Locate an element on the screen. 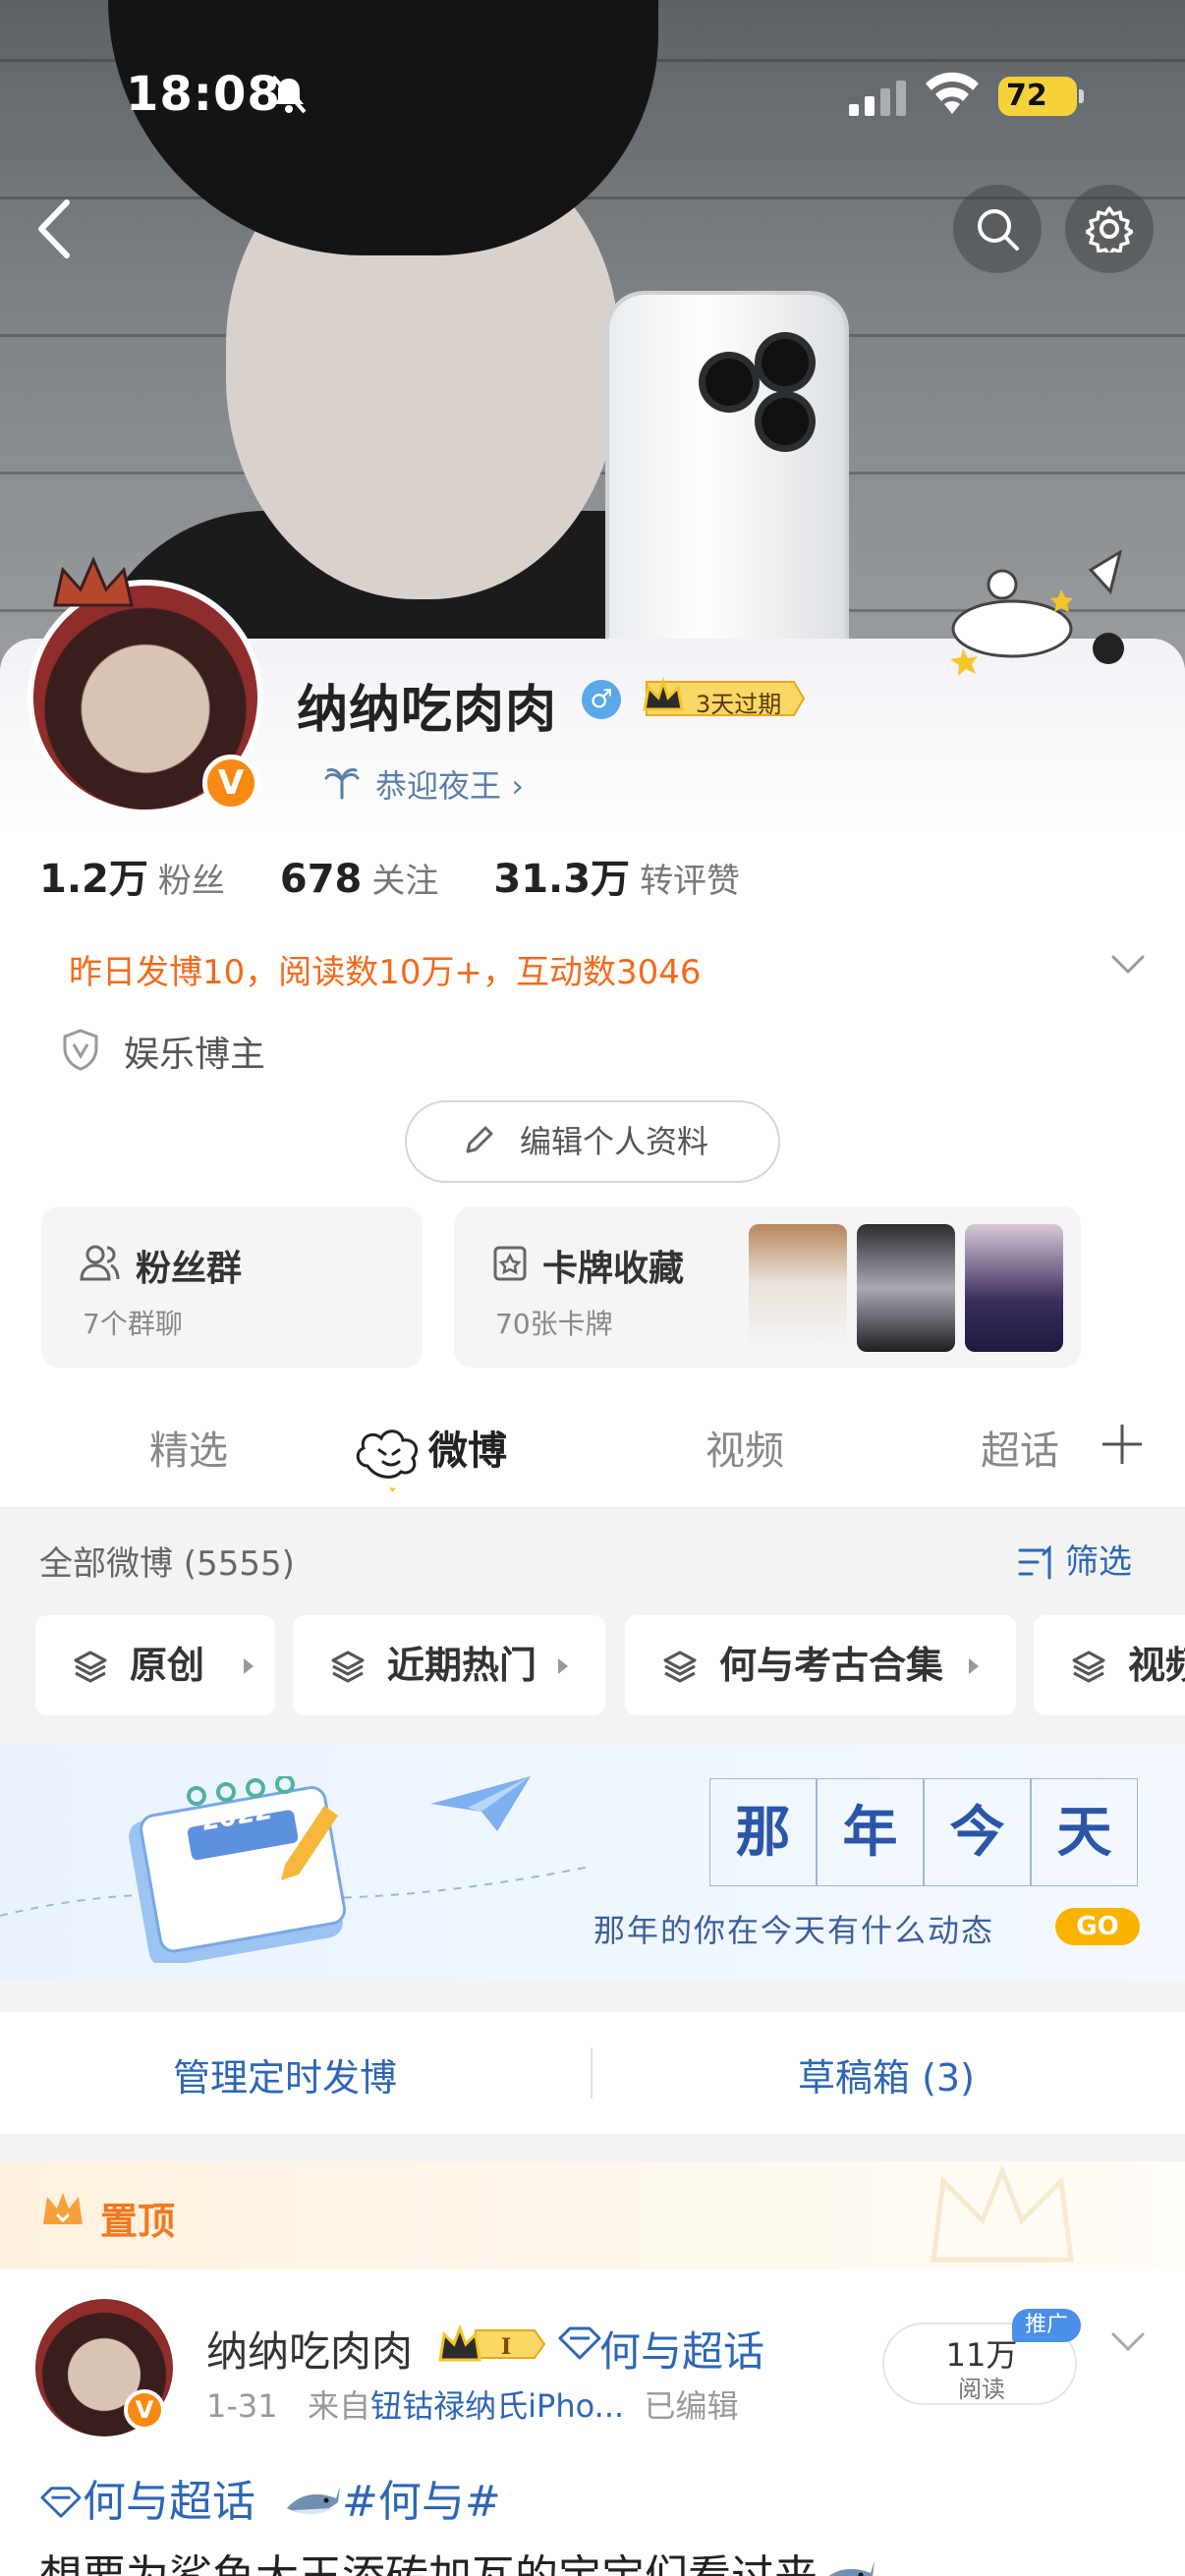 The width and height of the screenshot is (1185, 2576). back-icon is located at coordinates (54, 228).